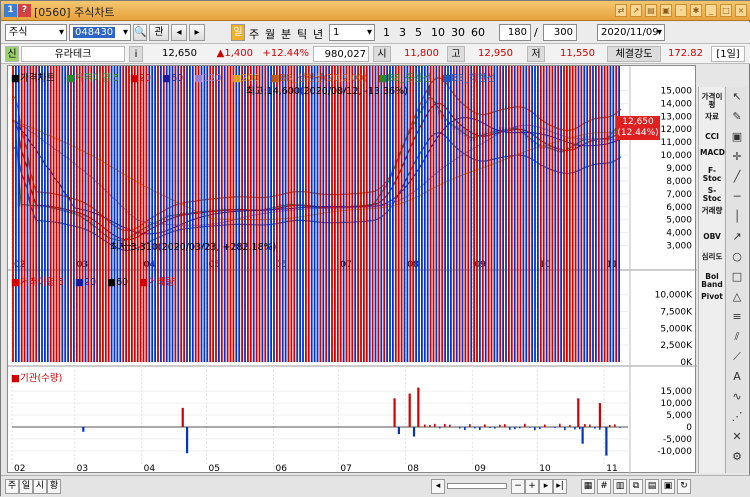 This screenshot has width=750, height=497. What do you see at coordinates (712, 257) in the screenshot?
I see `palette-psychology: 심리도` at bounding box center [712, 257].